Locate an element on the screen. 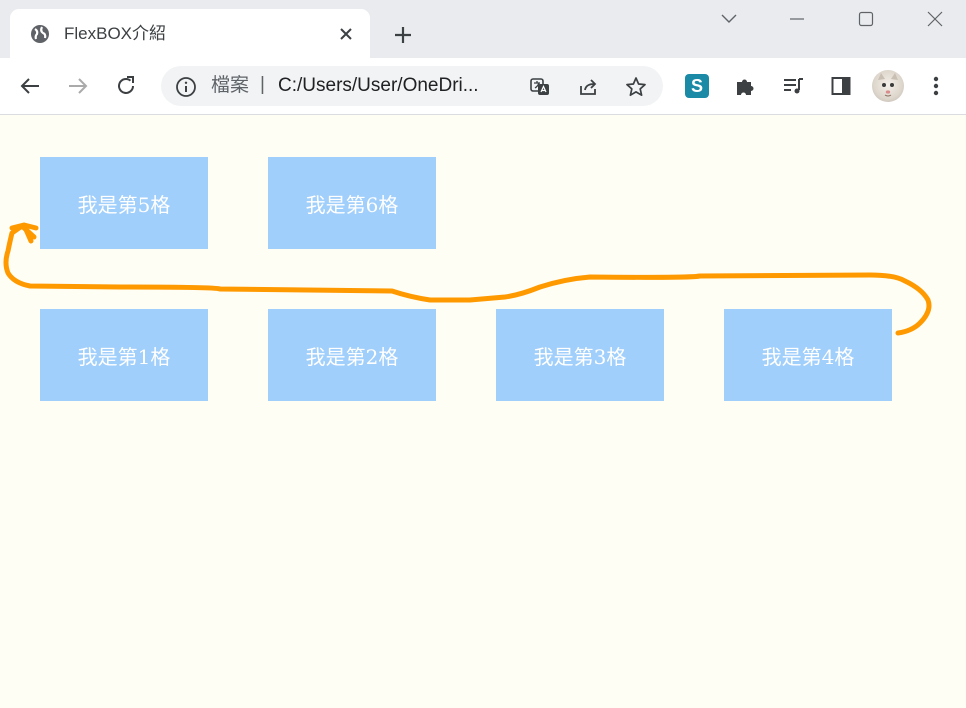  translate-icon is located at coordinates (540, 87).